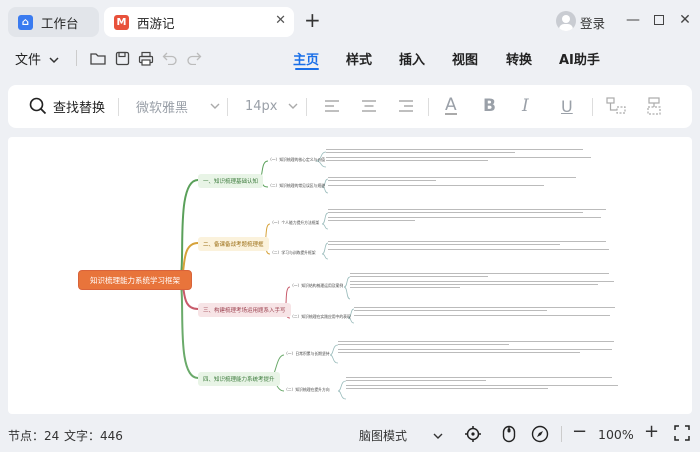 Image resolution: width=700 pixels, height=452 pixels. What do you see at coordinates (98, 58) in the screenshot?
I see `open-folder-icon` at bounding box center [98, 58].